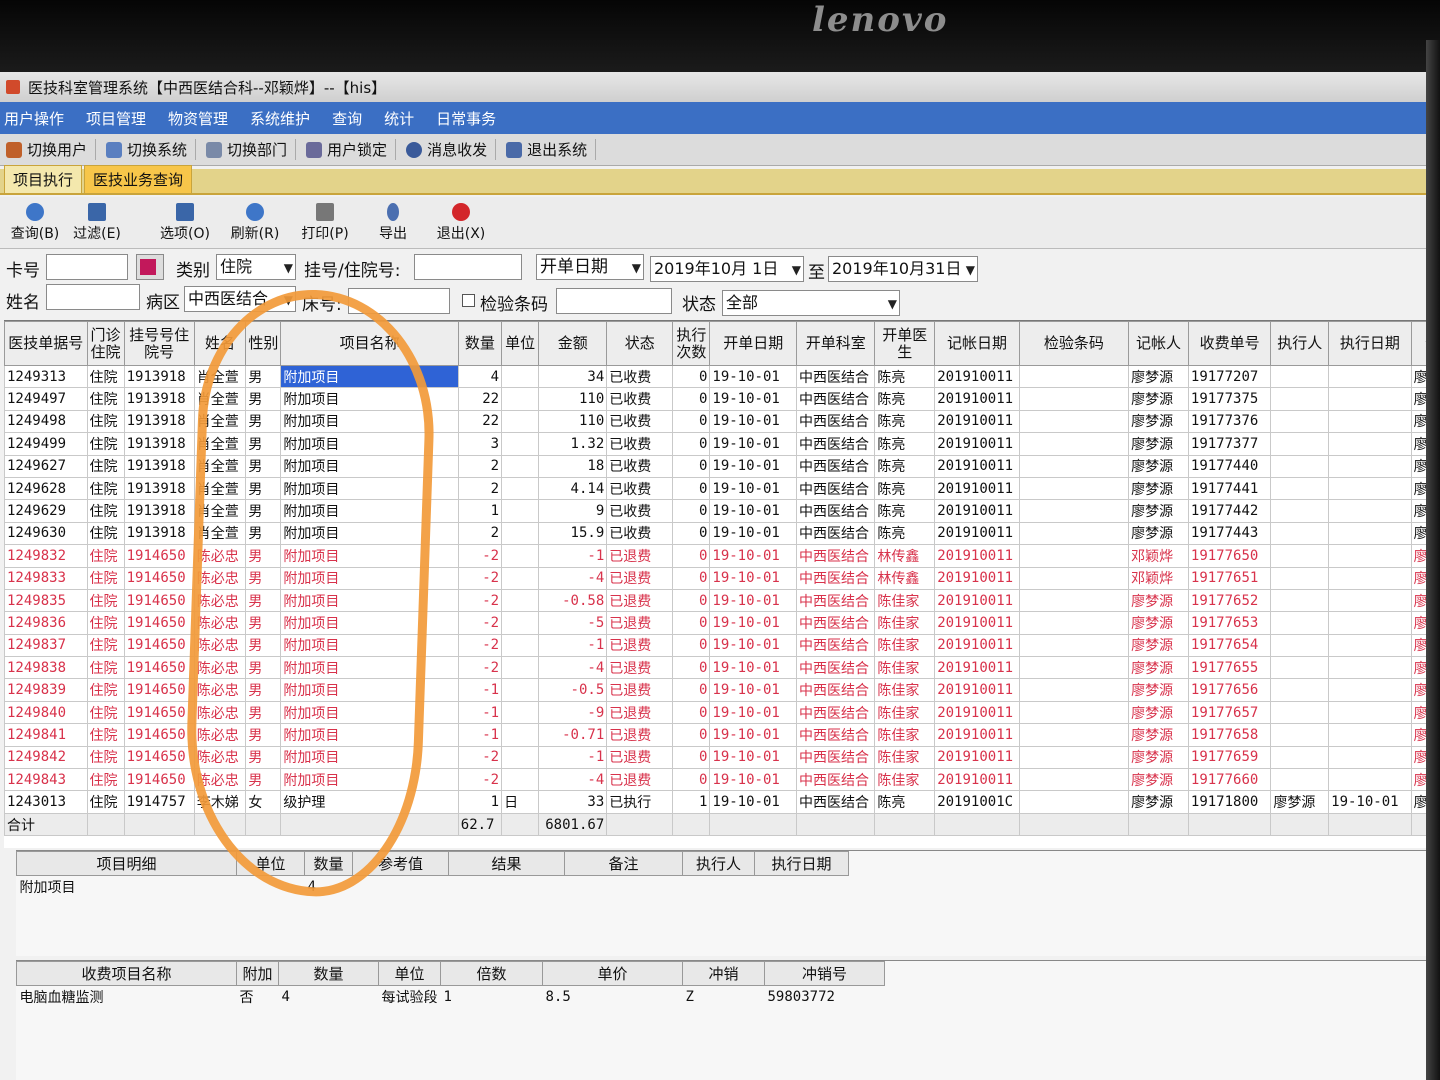 Image resolution: width=1440 pixels, height=1080 pixels. Describe the element at coordinates (34, 118) in the screenshot. I see `menu-user-ops: 用户操作` at that location.